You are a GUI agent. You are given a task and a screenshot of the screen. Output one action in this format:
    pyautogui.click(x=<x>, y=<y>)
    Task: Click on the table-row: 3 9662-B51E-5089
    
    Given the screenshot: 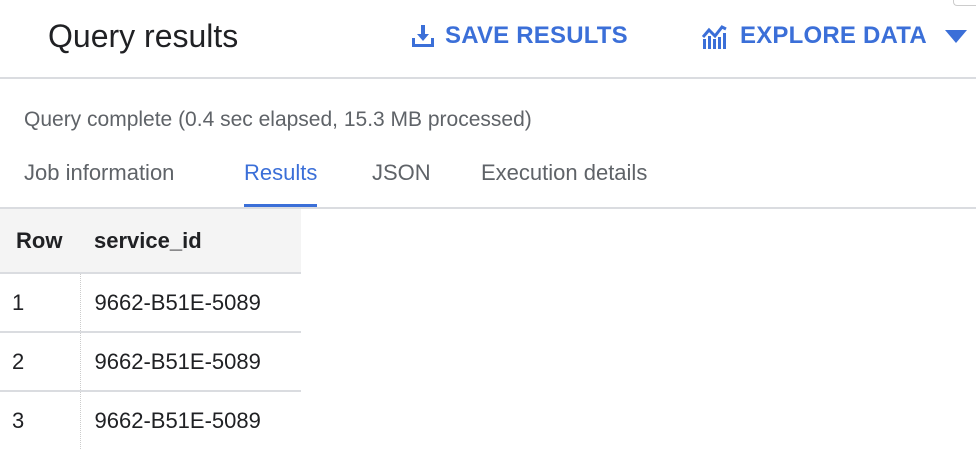 What is the action you would take?
    pyautogui.click(x=150, y=419)
    